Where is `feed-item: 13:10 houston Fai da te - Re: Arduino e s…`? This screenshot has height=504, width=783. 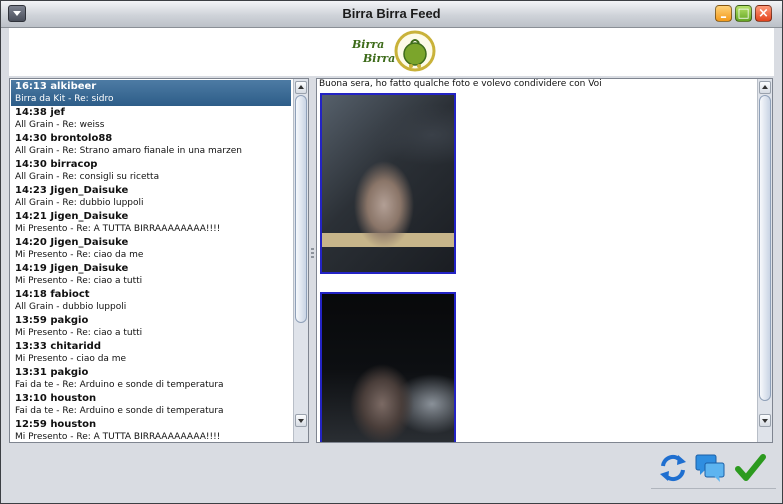
feed-item: 13:10 houston Fai da te - Re: Arduino e s… is located at coordinates (151, 405).